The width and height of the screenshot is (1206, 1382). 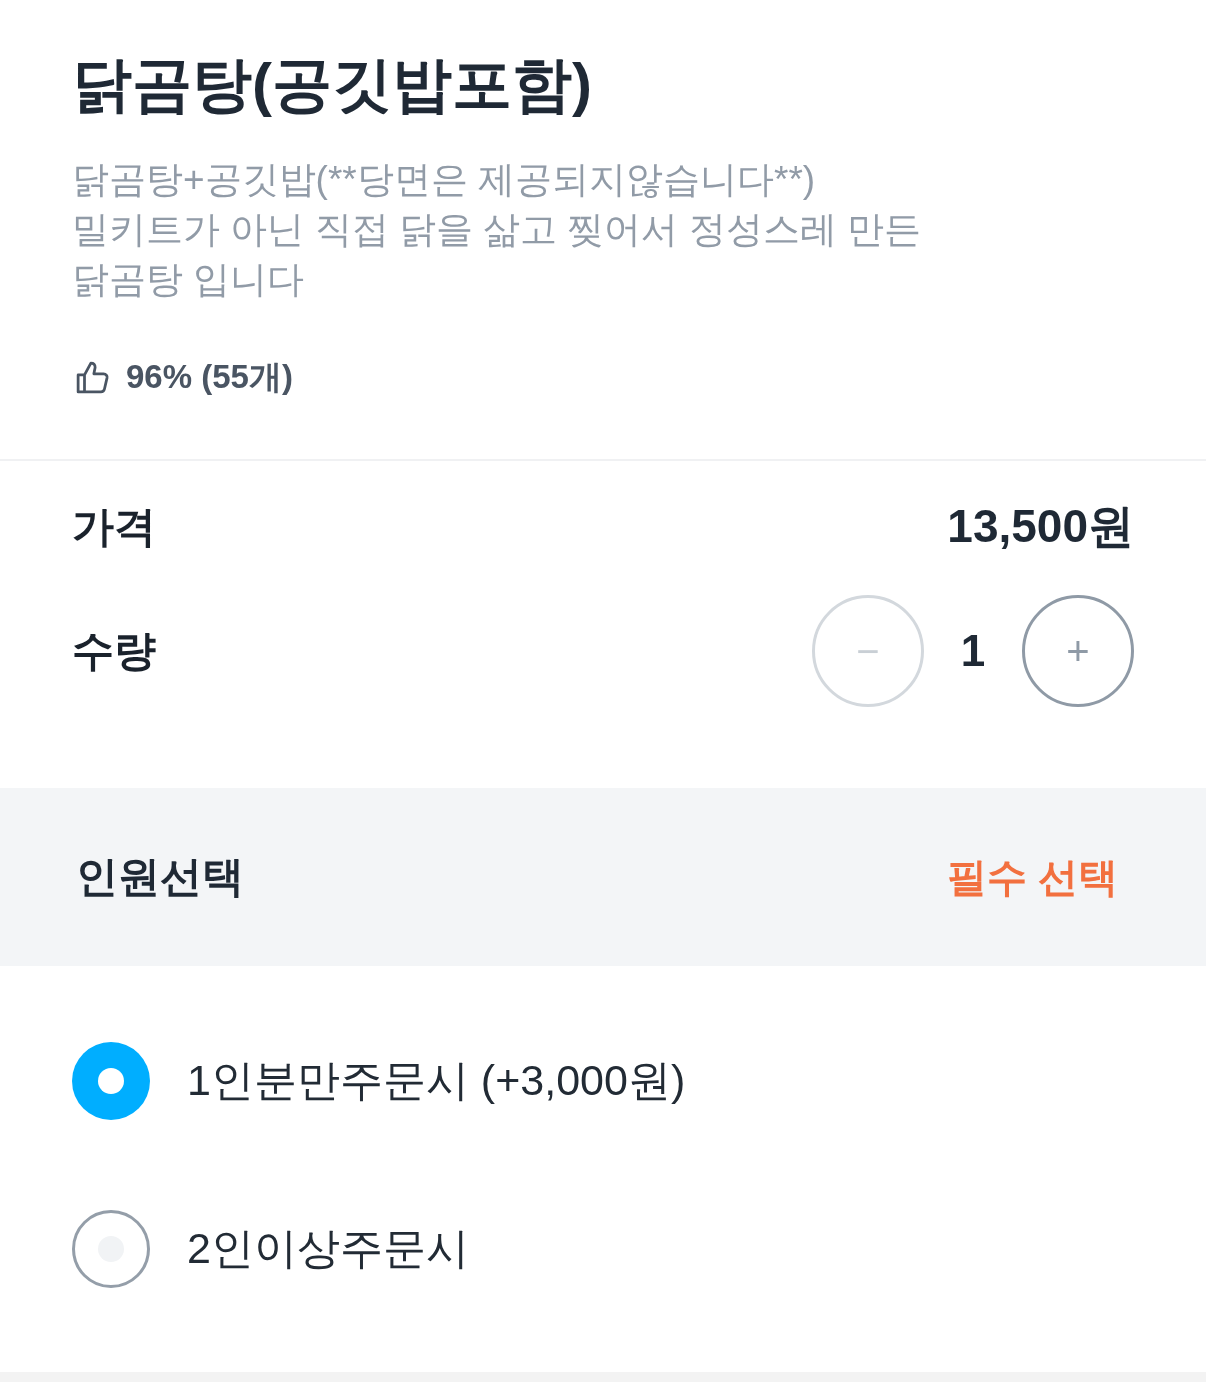 What do you see at coordinates (379, 1081) in the screenshot?
I see `radio-option: 1인분만주문시 (+3,000원)` at bounding box center [379, 1081].